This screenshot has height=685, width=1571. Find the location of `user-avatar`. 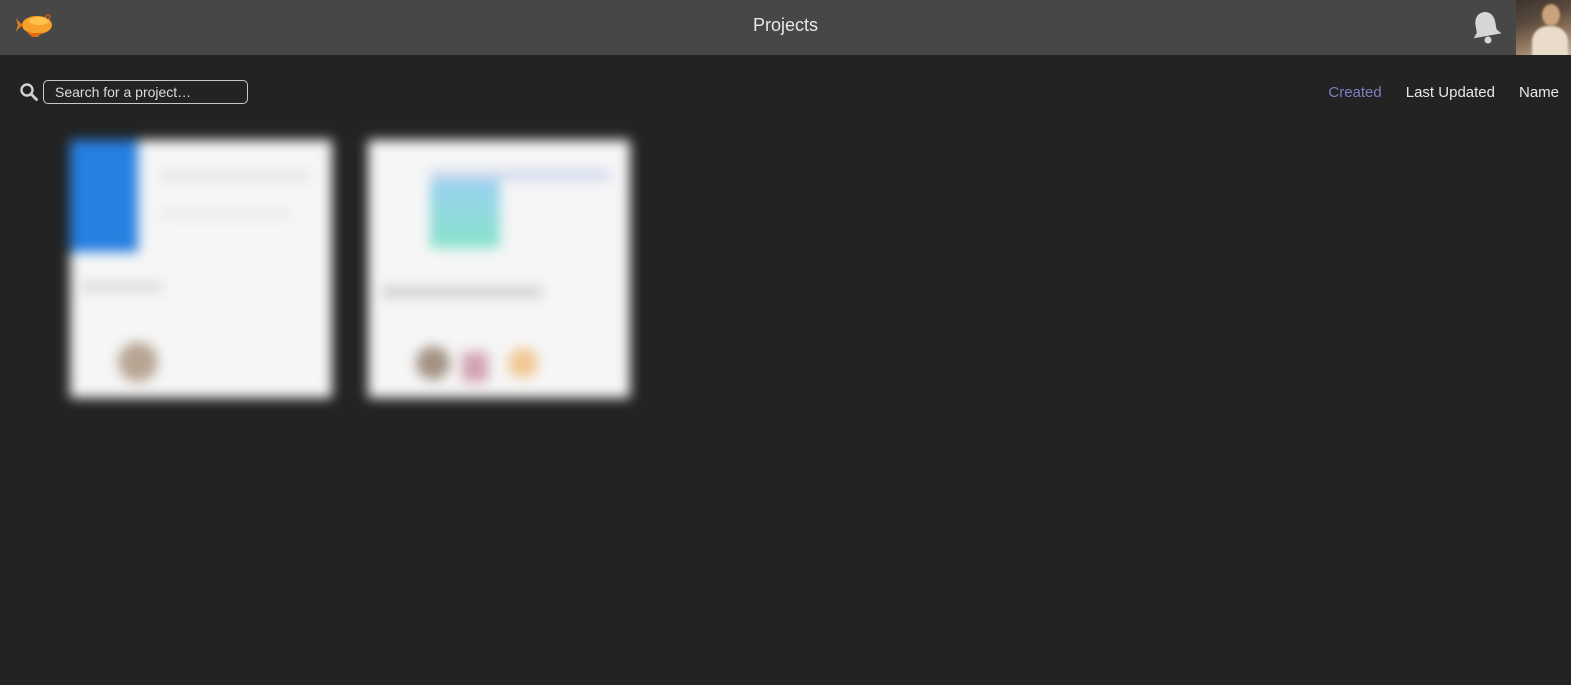

user-avatar is located at coordinates (1543, 27).